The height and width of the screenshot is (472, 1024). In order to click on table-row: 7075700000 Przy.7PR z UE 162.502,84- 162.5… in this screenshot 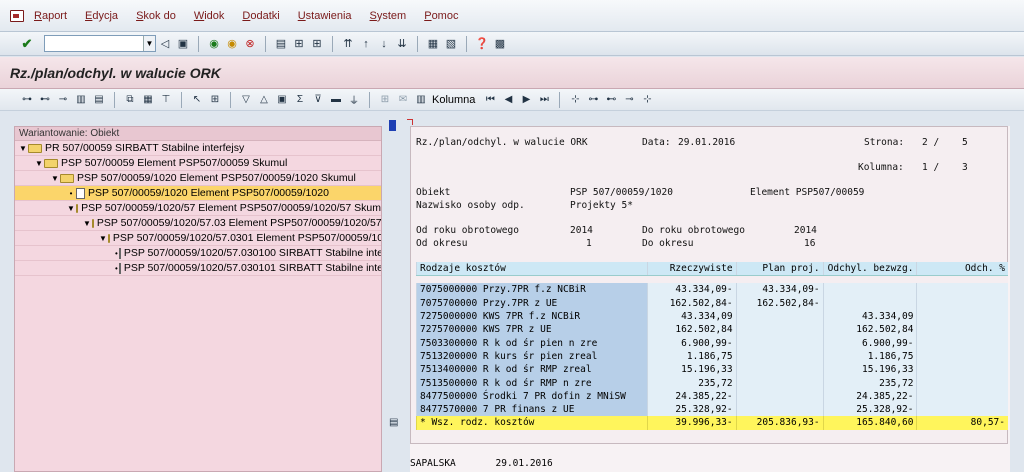, I will do `click(712, 303)`.